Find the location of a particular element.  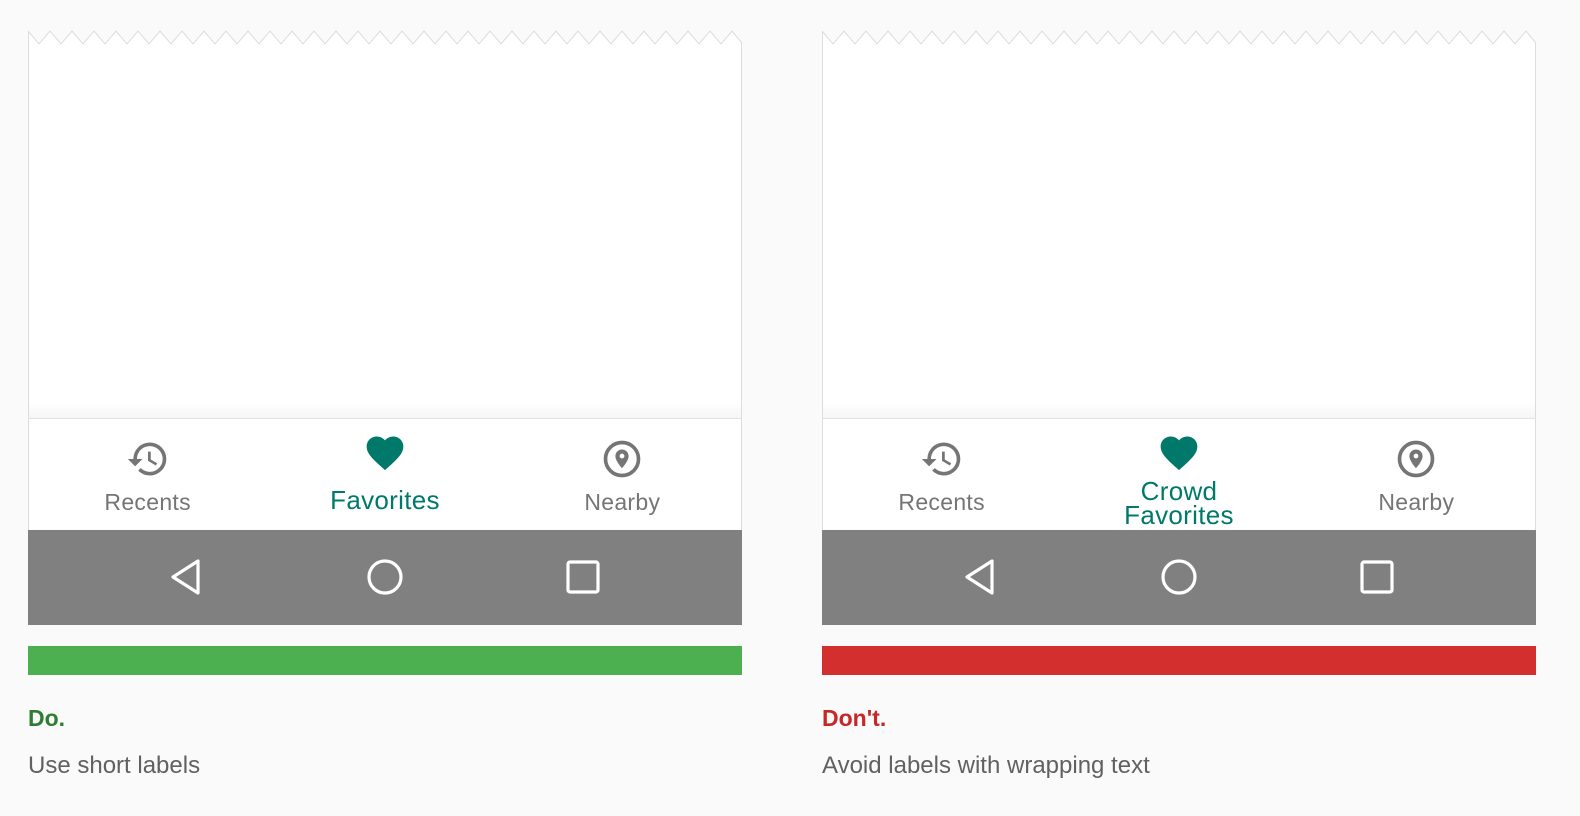

nav-item-crowd-favorites: Crowd Favorites is located at coordinates (1178, 475).